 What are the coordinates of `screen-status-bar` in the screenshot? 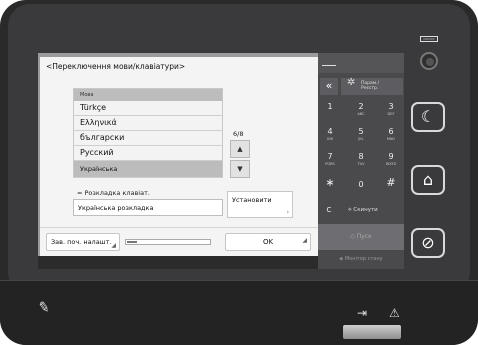 It's located at (178, 262).